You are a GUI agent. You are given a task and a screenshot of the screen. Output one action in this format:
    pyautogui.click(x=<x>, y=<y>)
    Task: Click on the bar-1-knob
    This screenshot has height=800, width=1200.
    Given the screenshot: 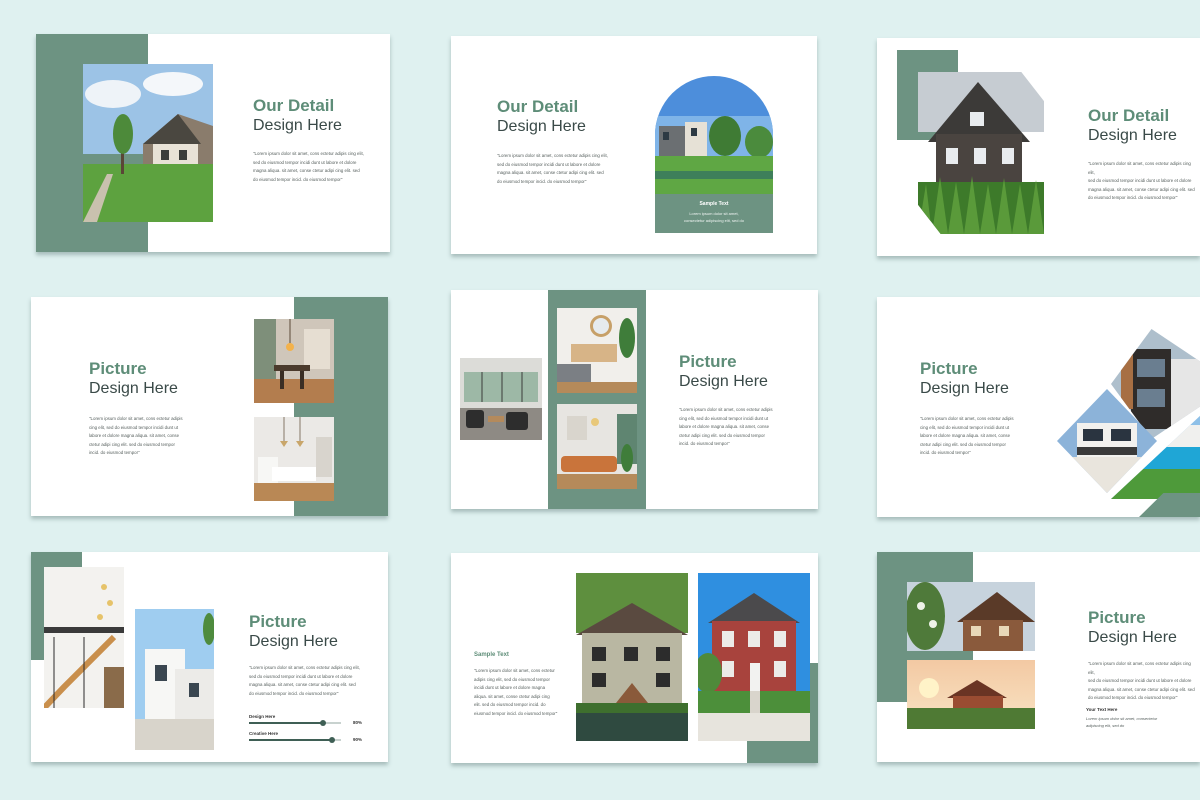 What is the action you would take?
    pyautogui.click(x=322, y=723)
    